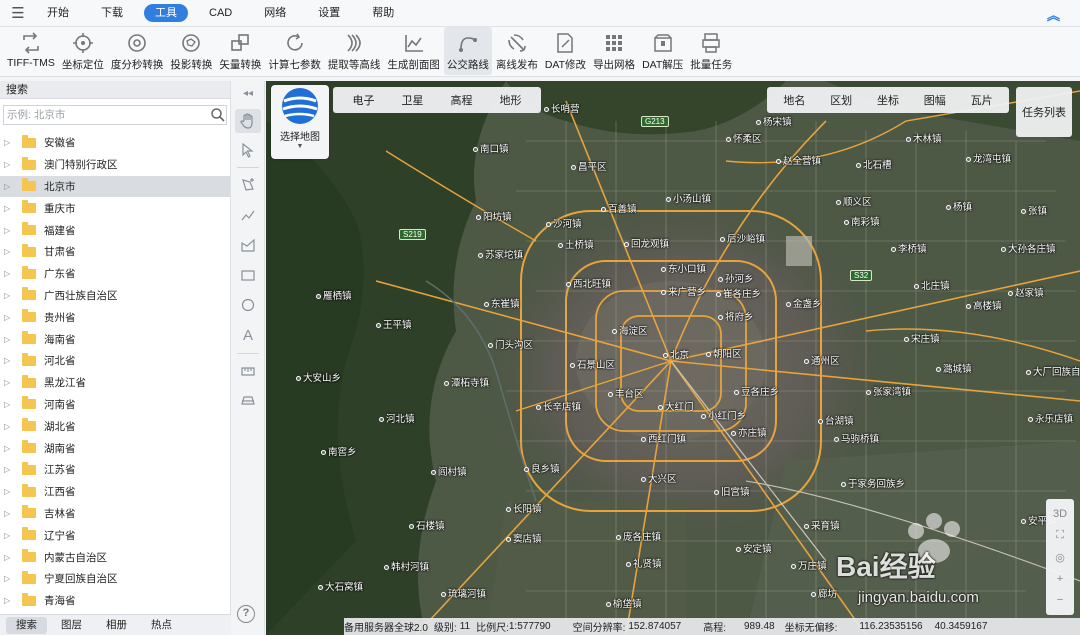 Image resolution: width=1080 pixels, height=635 pixels. What do you see at coordinates (565, 51) in the screenshot?
I see `tool-dat-edit: DAT修改` at bounding box center [565, 51].